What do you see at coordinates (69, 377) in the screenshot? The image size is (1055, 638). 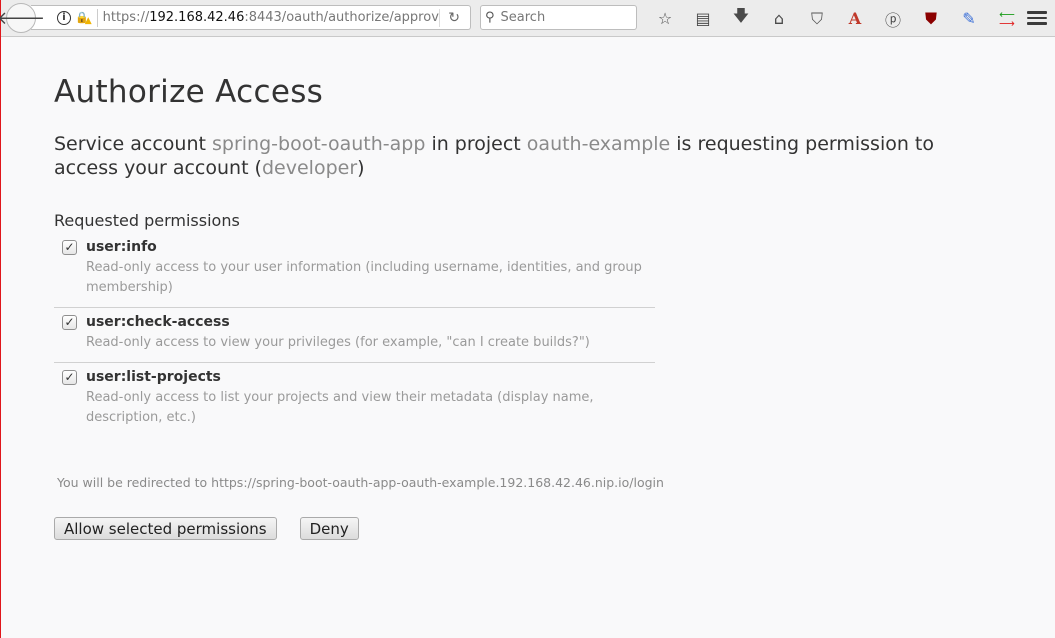 I see `checkbox-user-list-projects: ✓` at bounding box center [69, 377].